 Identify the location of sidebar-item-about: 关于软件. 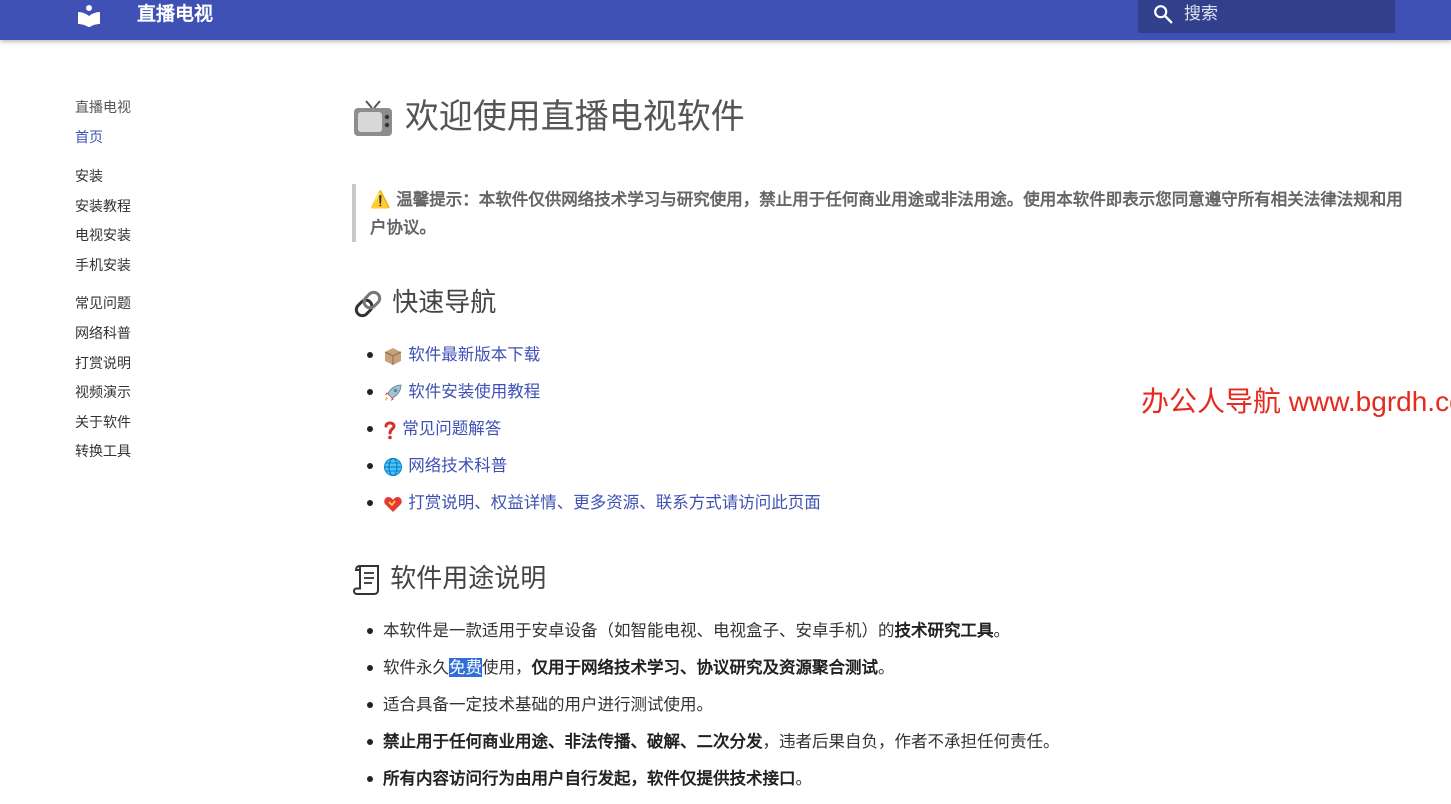
(175, 428).